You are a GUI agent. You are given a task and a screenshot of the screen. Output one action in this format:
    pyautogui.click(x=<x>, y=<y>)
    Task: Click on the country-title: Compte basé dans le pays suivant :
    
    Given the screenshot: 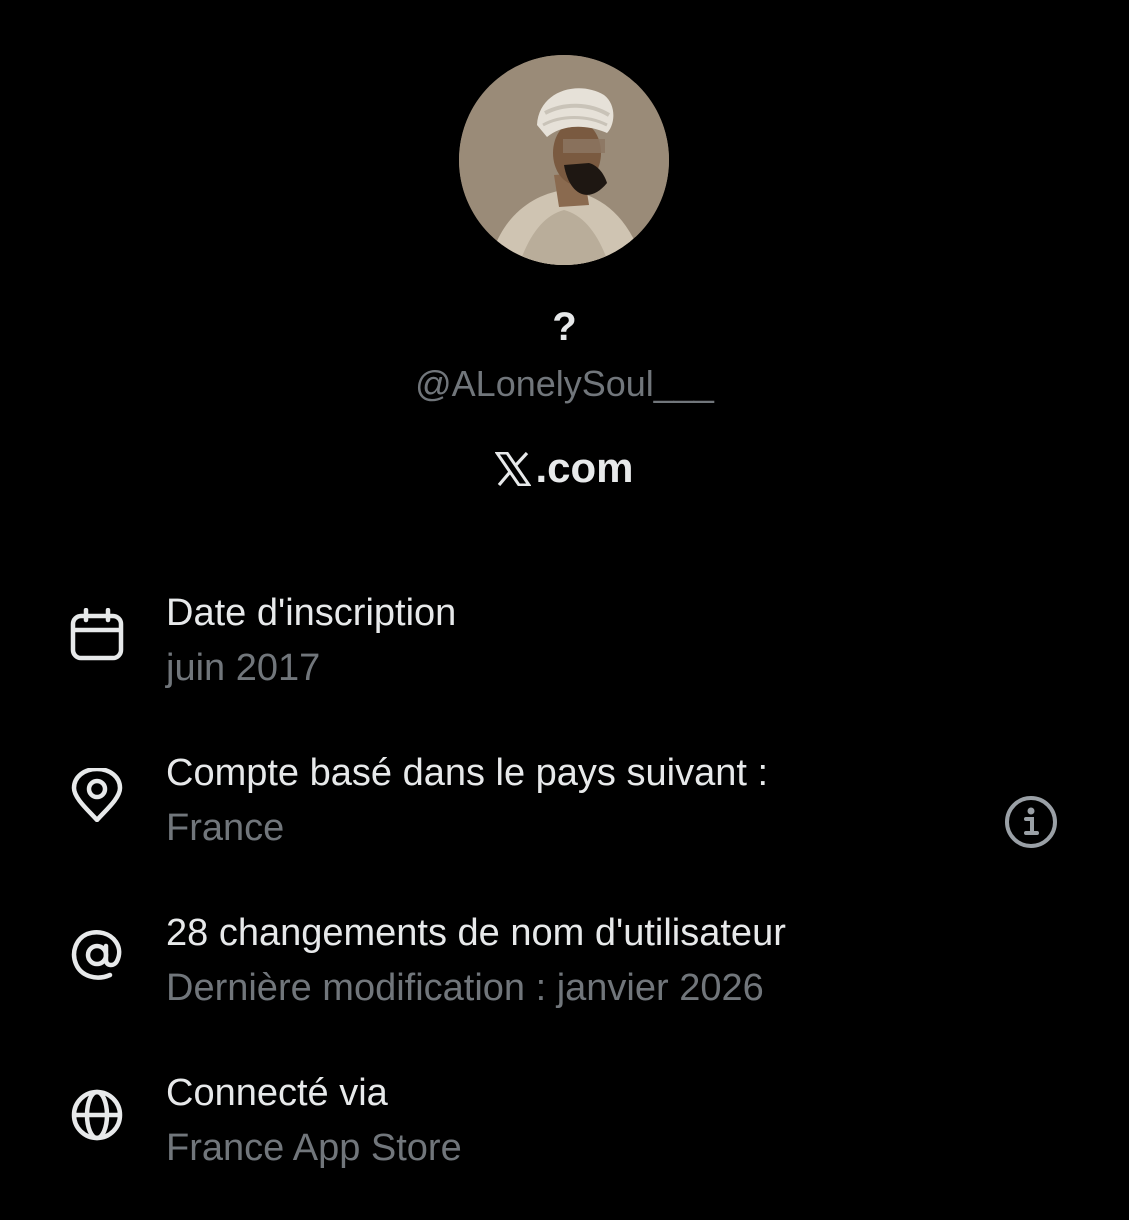 What is the action you would take?
    pyautogui.click(x=467, y=773)
    